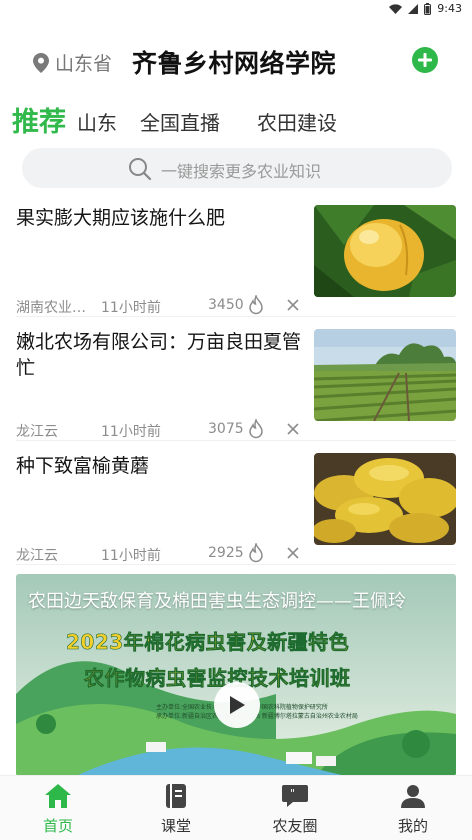 The width and height of the screenshot is (472, 840). Describe the element at coordinates (295, 826) in the screenshot. I see `nav-community-label: 农友圈` at that location.